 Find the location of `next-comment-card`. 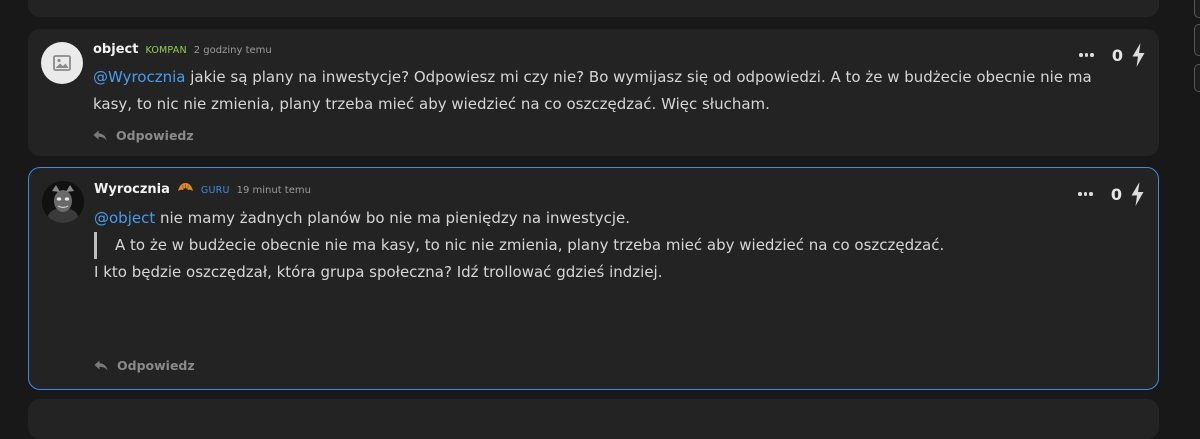

next-comment-card is located at coordinates (593, 419).